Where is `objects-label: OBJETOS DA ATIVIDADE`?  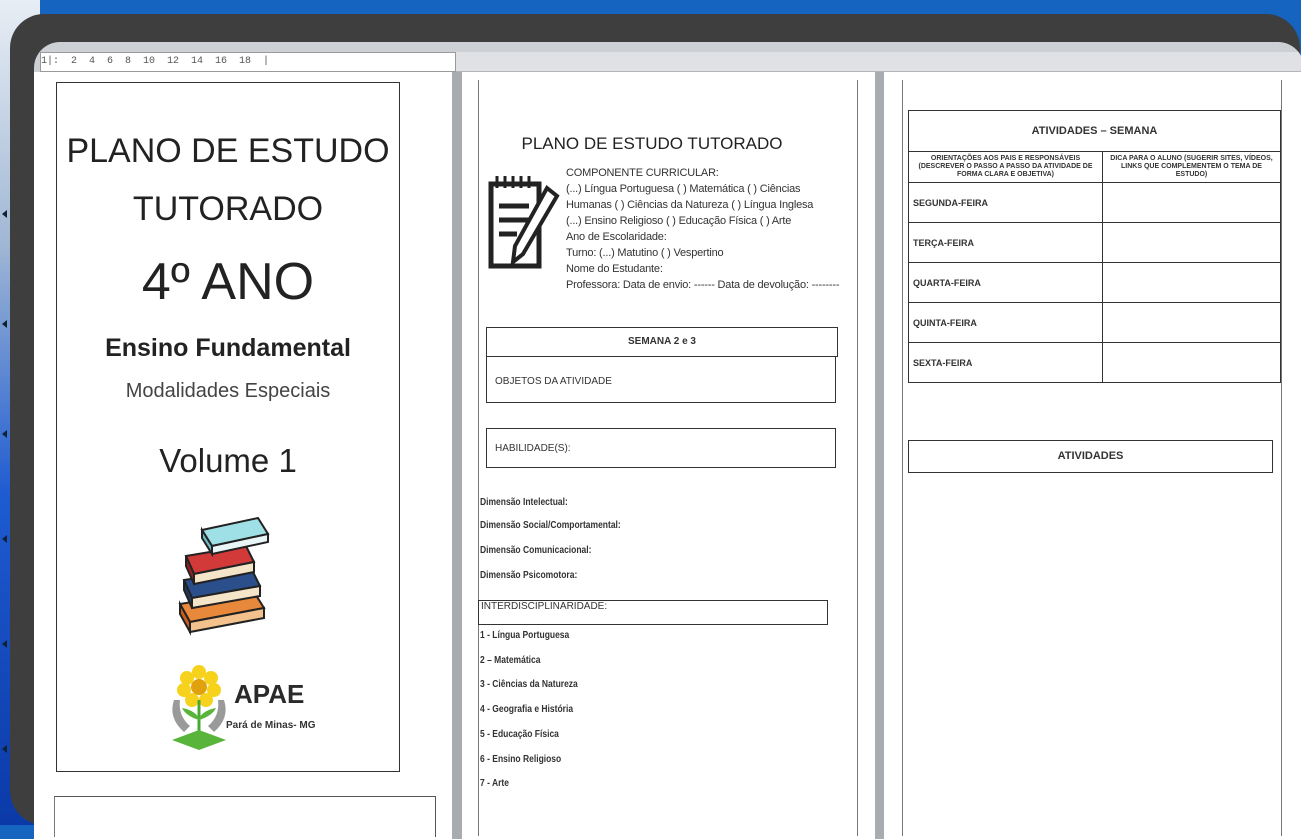
objects-label: OBJETOS DA ATIVIDADE is located at coordinates (661, 379).